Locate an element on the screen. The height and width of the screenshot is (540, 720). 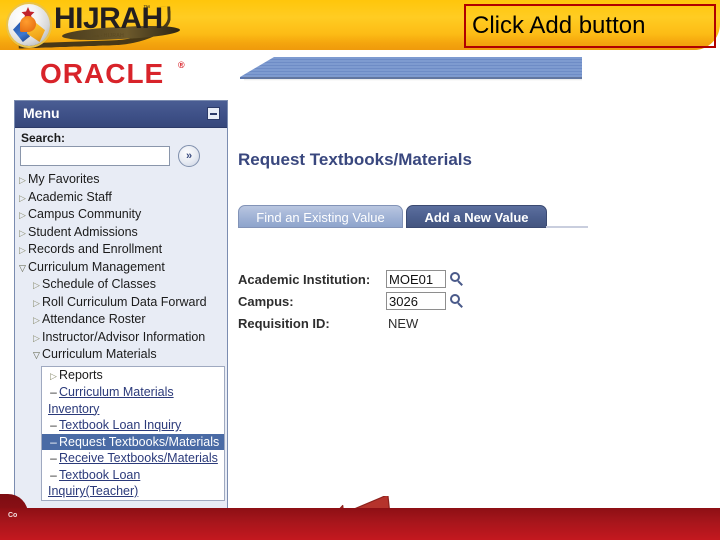
menu-item-label: Student Admissions is located at coordinates (83, 231).